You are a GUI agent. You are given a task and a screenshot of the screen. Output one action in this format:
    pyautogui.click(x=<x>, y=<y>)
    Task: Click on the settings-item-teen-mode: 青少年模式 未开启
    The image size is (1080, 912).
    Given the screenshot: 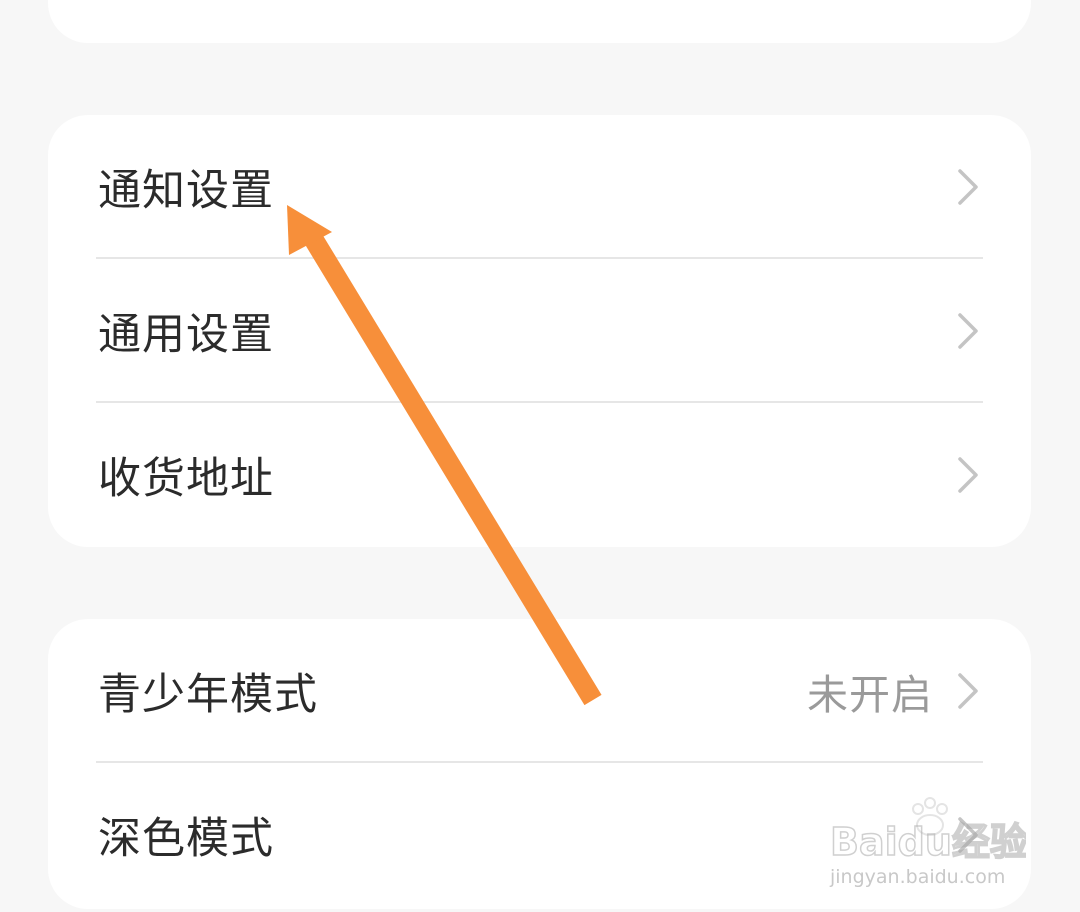 What is the action you would take?
    pyautogui.click(x=539, y=691)
    